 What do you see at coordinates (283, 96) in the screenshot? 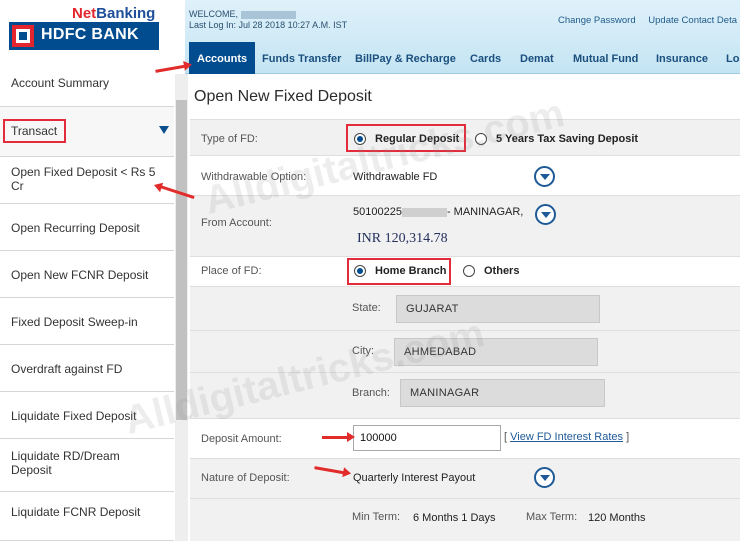
I see `page-title: Open New Fixed Deposit` at bounding box center [283, 96].